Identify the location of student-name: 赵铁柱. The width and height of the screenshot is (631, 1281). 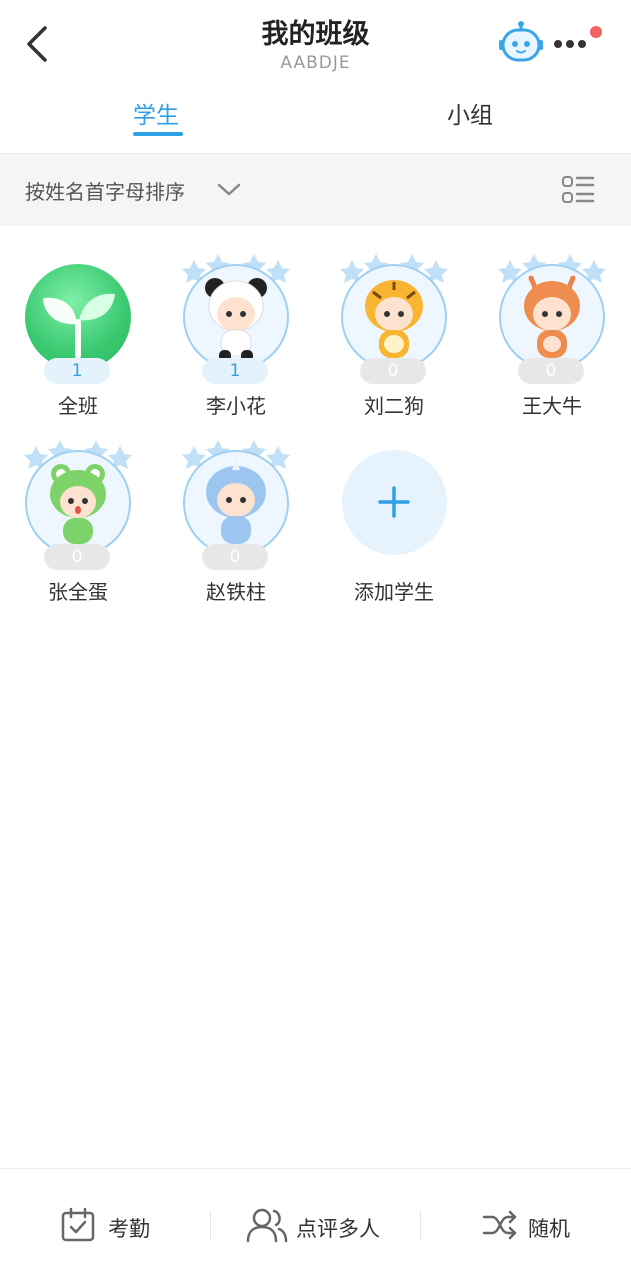
(236, 592).